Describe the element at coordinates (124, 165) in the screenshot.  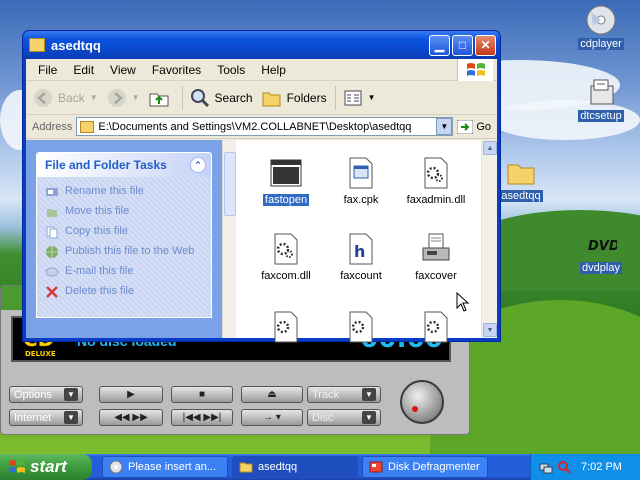
I see `task-section-header: File and Folder Tasks ⌃` at that location.